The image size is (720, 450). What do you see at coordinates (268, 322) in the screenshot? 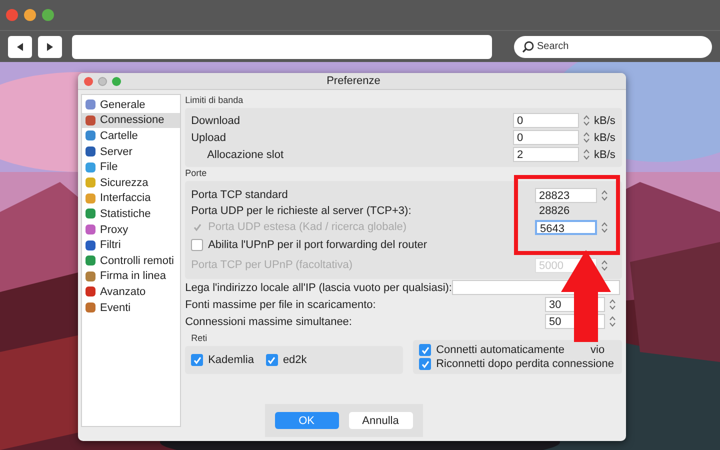
I see `field-label: Connessioni massime simultanee:` at bounding box center [268, 322].